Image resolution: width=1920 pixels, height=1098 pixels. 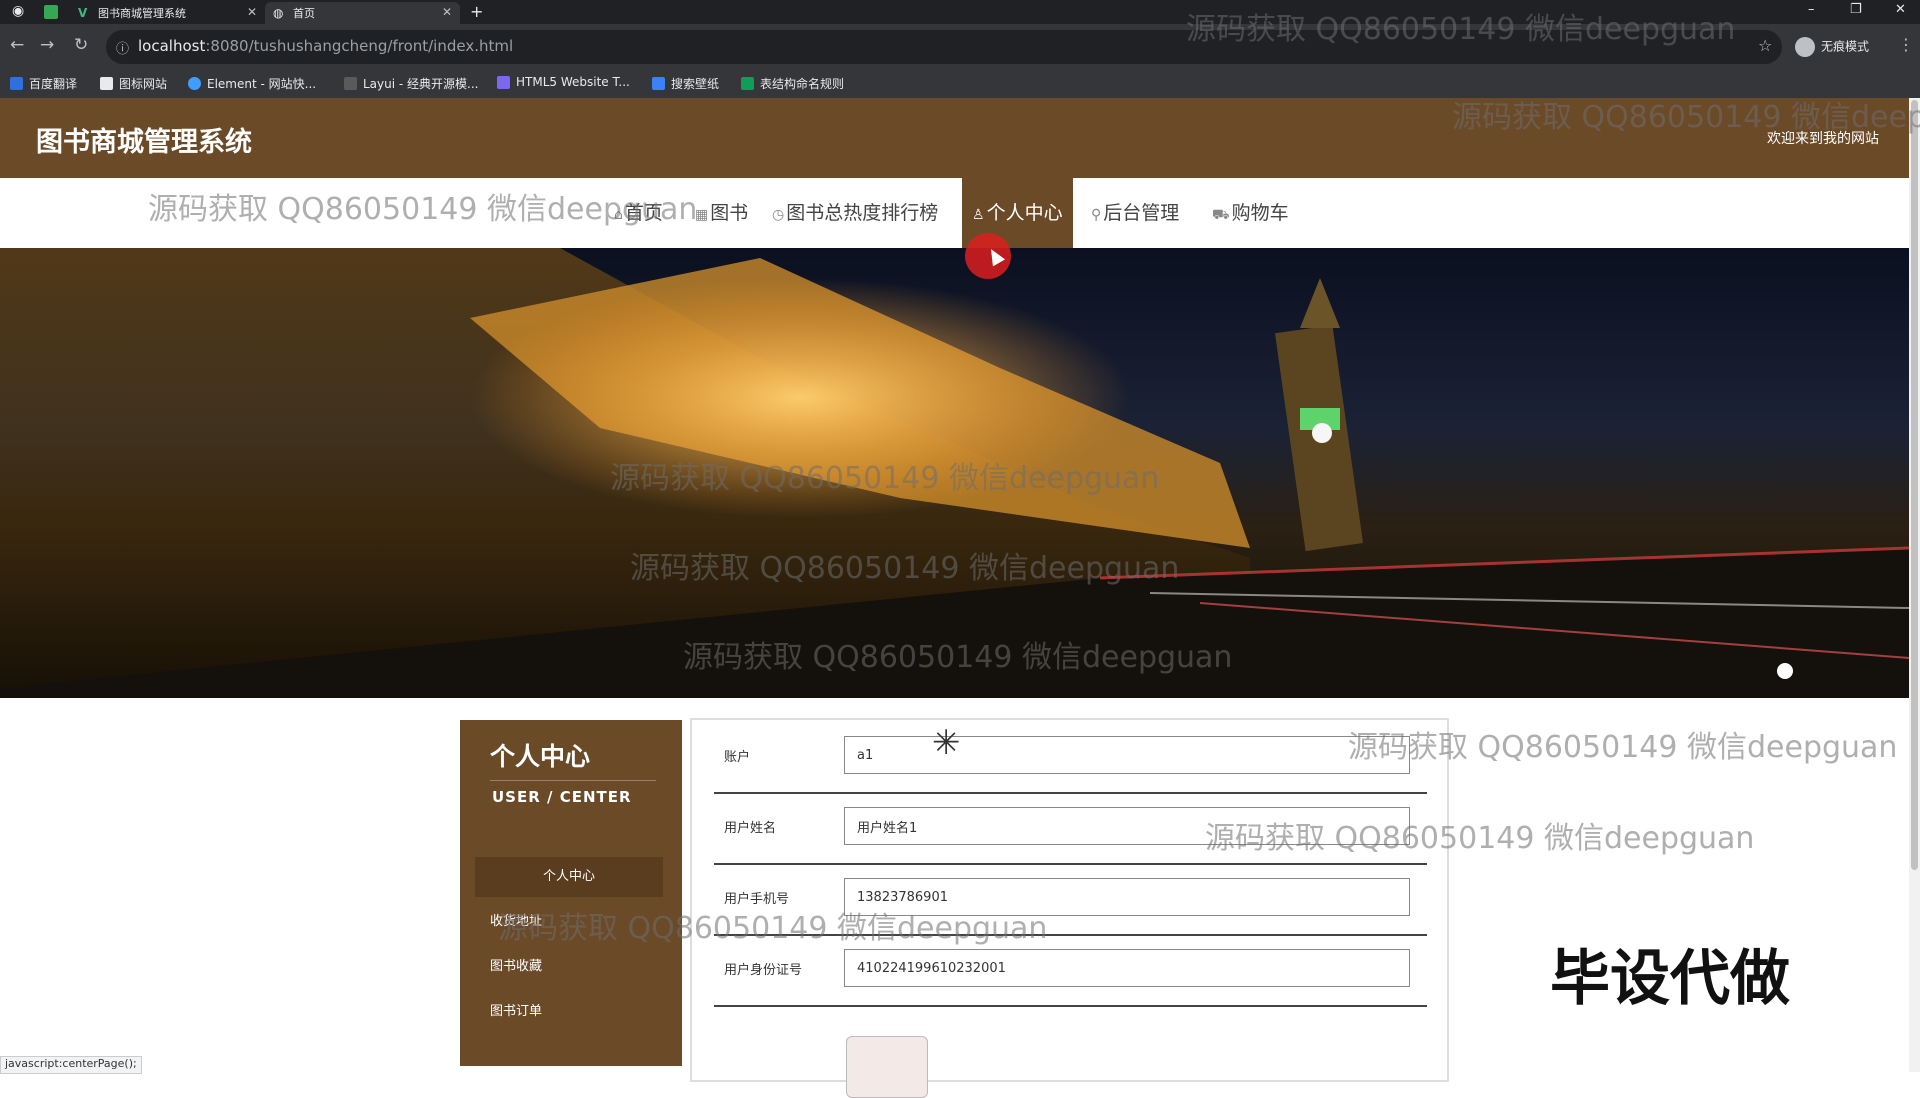 What do you see at coordinates (1811, 9) in the screenshot?
I see `minimize-icon: –` at bounding box center [1811, 9].